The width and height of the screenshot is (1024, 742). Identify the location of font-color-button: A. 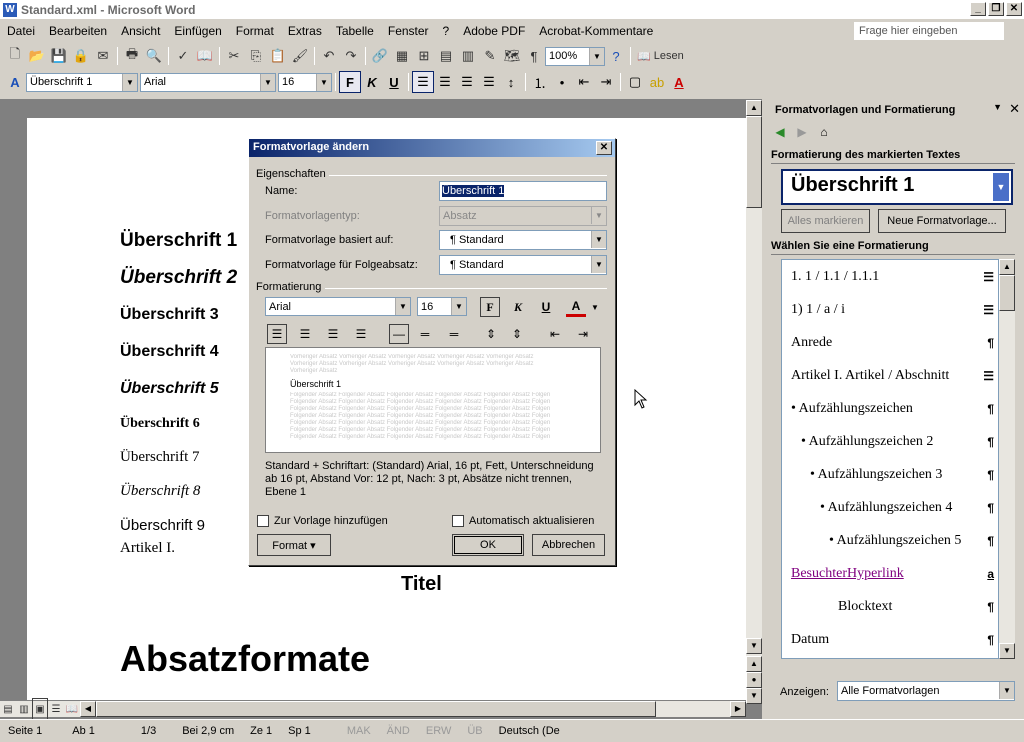
(679, 82).